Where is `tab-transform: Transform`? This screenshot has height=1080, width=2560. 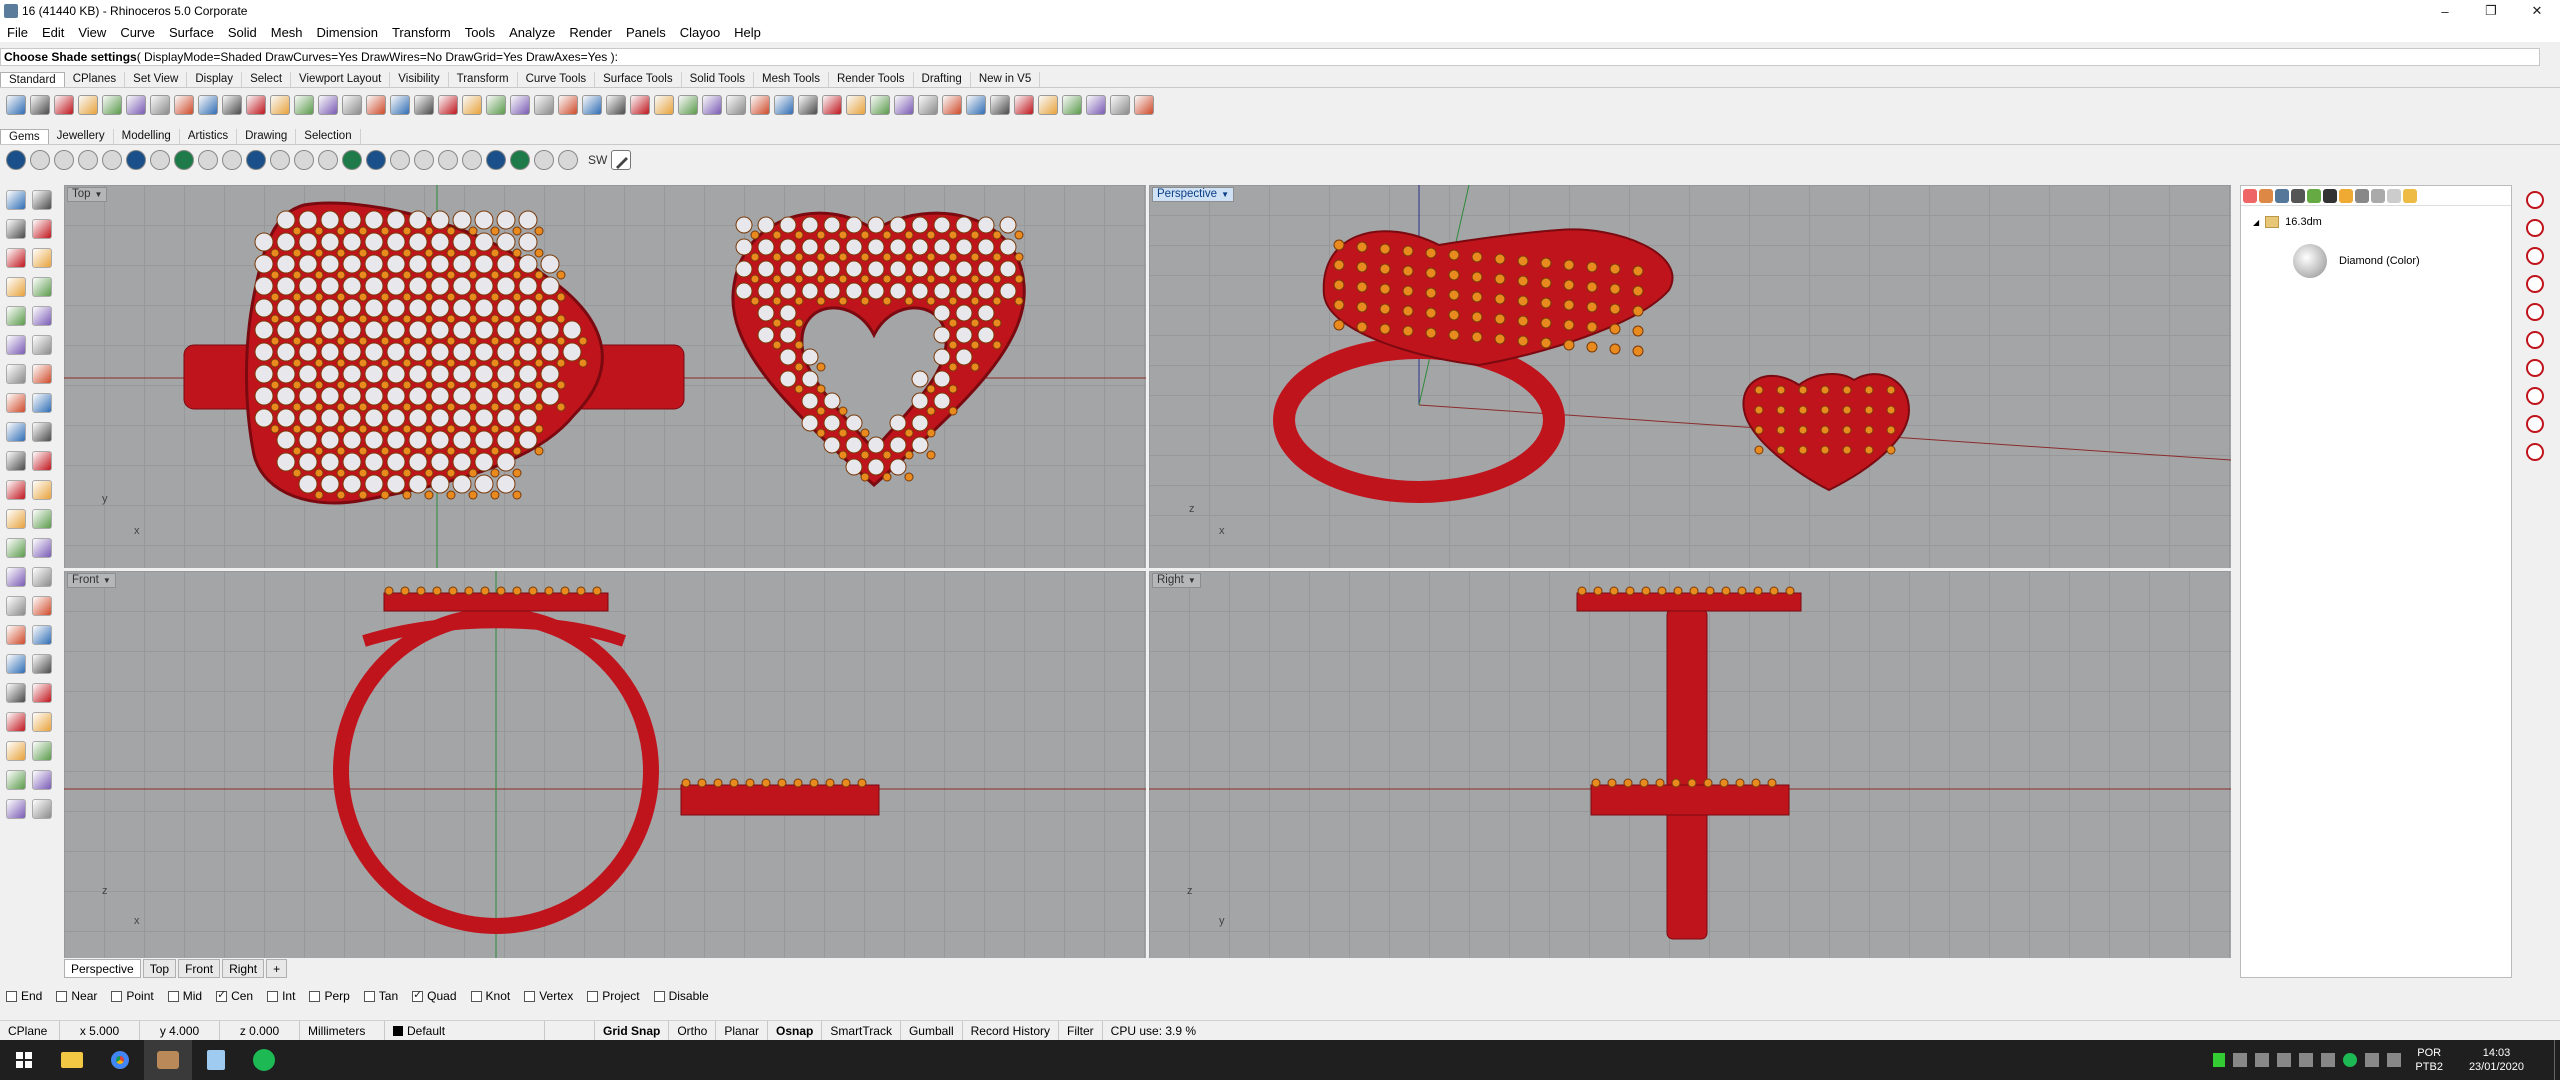
tab-transform: Transform is located at coordinates (483, 79).